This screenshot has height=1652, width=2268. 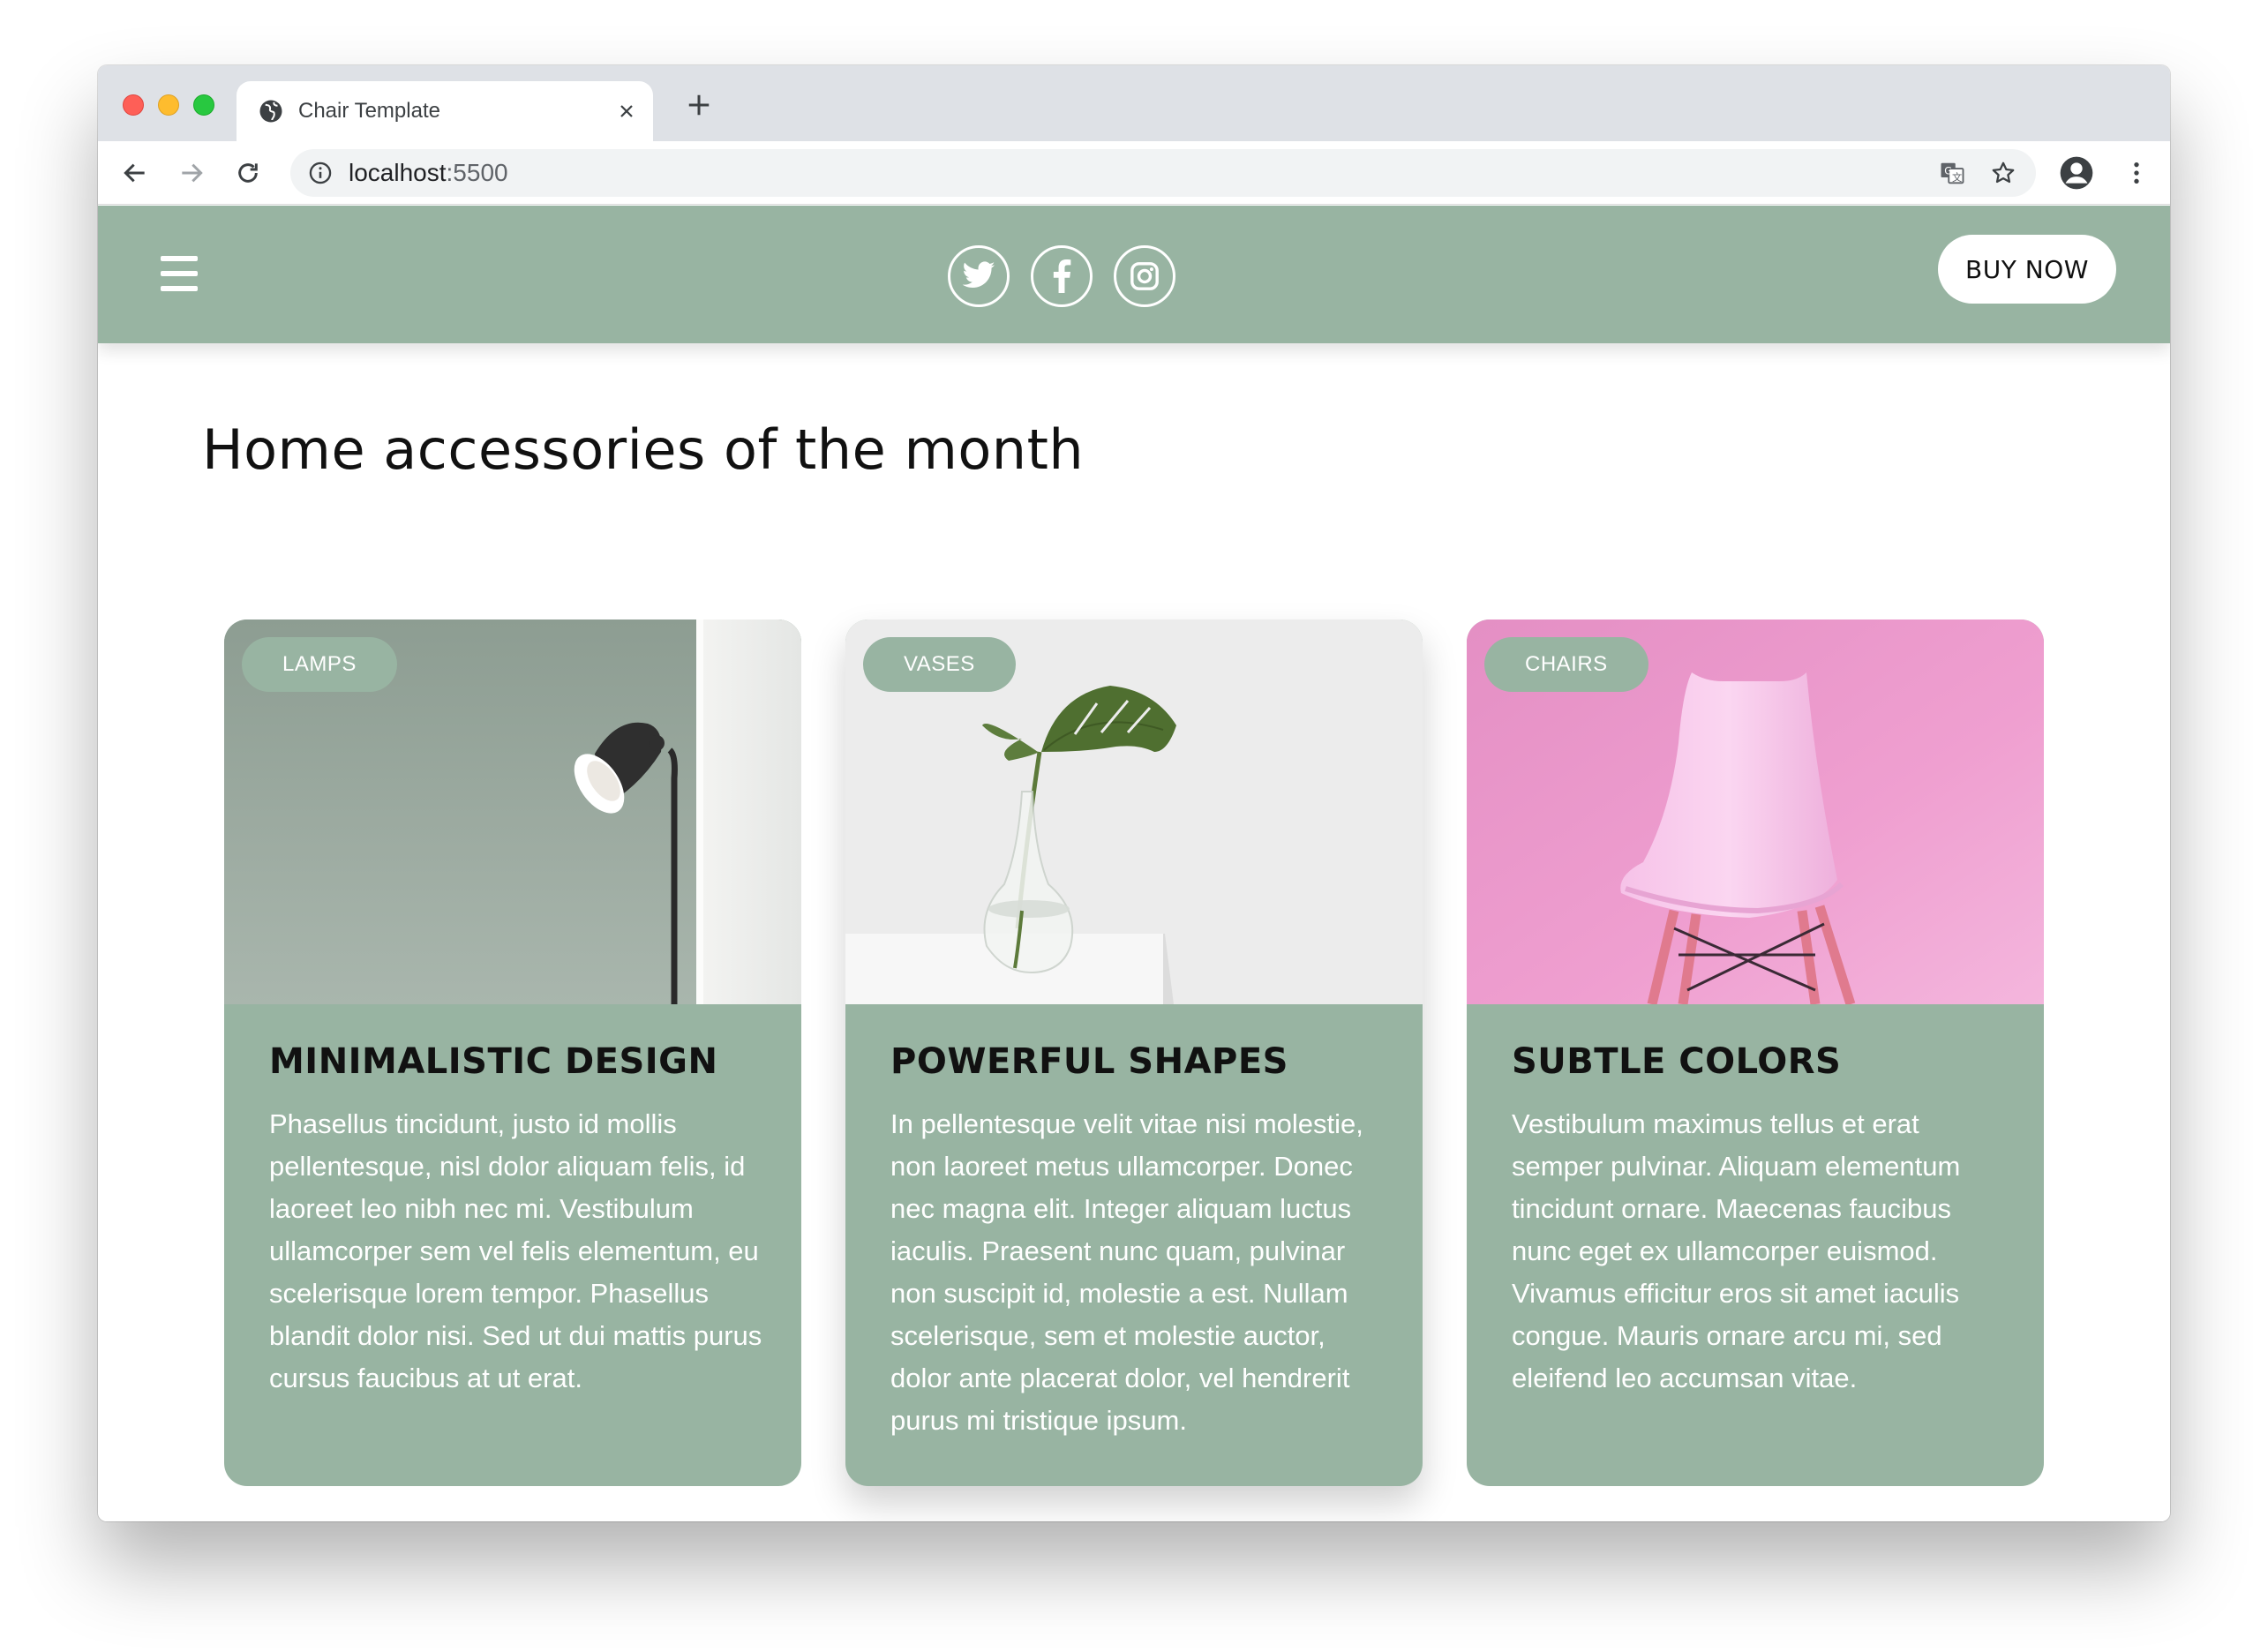 I want to click on close-tab-icon, so click(x=626, y=111).